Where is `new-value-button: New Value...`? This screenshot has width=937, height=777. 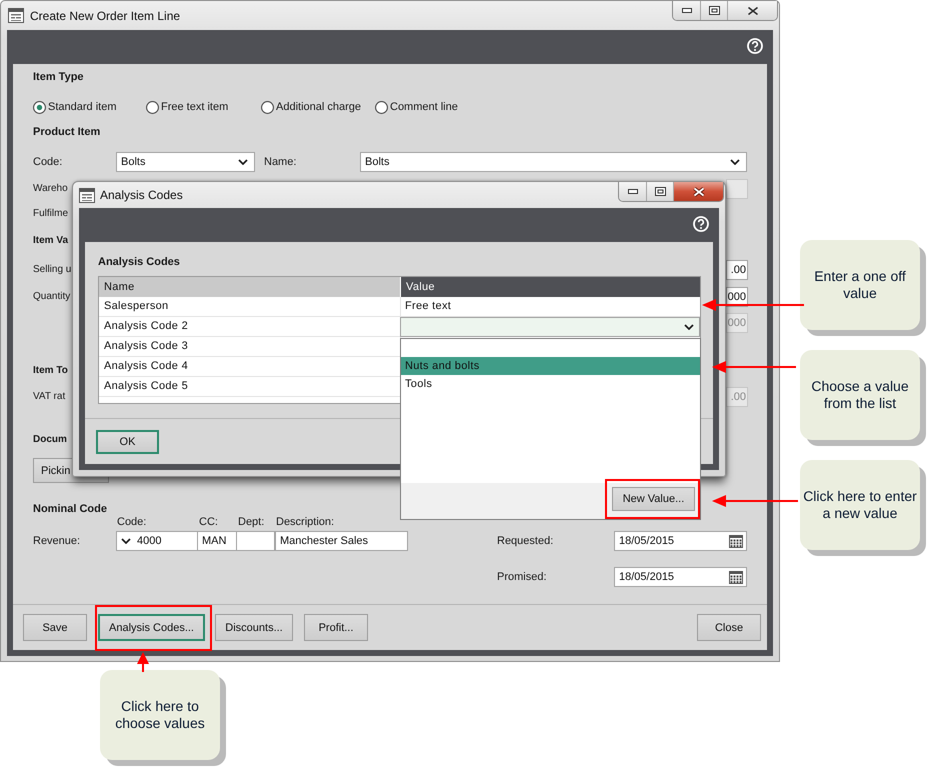
new-value-button: New Value... is located at coordinates (653, 499).